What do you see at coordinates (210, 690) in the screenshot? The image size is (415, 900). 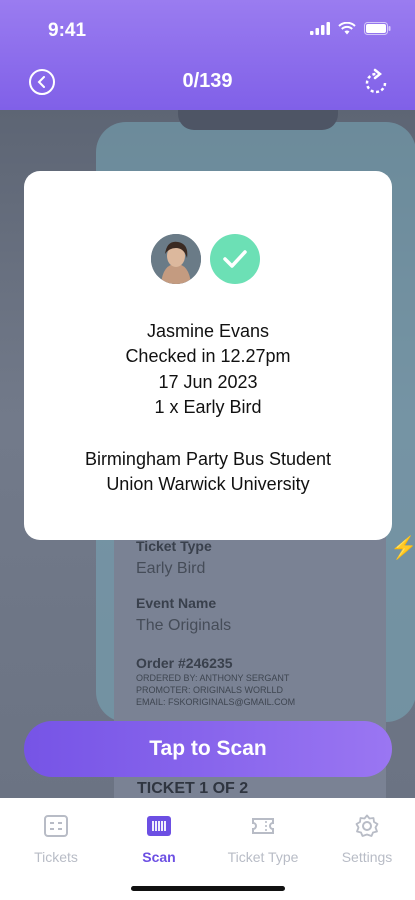 I see `promoter: PROMOTER: ORIGINALS WORLLD` at bounding box center [210, 690].